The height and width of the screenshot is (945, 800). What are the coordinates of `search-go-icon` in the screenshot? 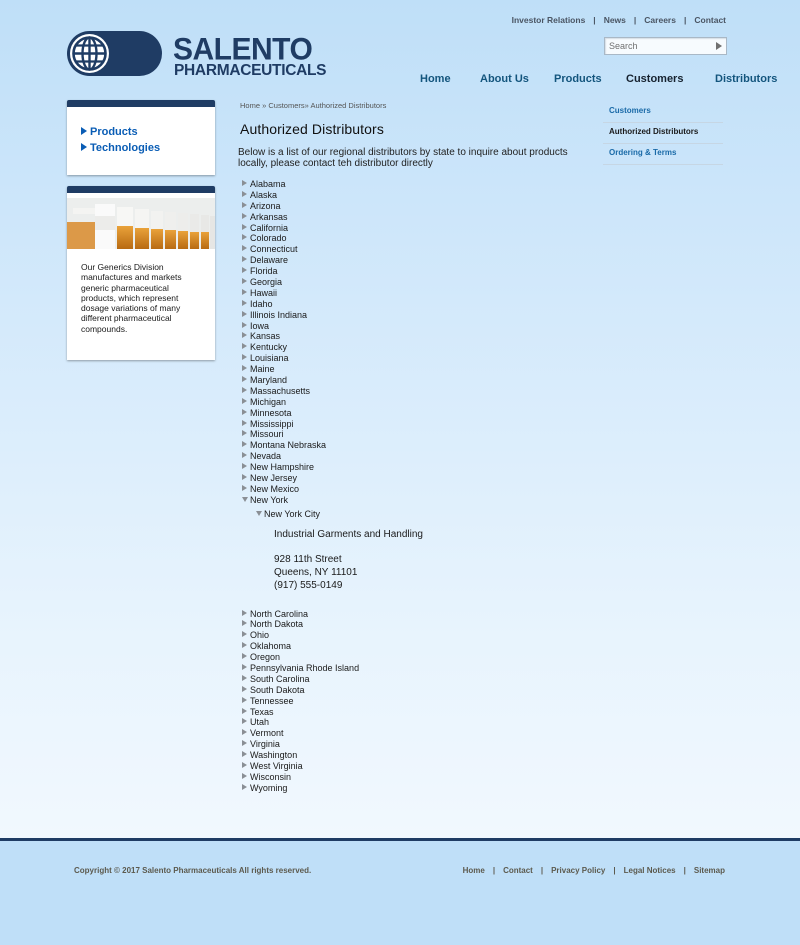 It's located at (719, 46).